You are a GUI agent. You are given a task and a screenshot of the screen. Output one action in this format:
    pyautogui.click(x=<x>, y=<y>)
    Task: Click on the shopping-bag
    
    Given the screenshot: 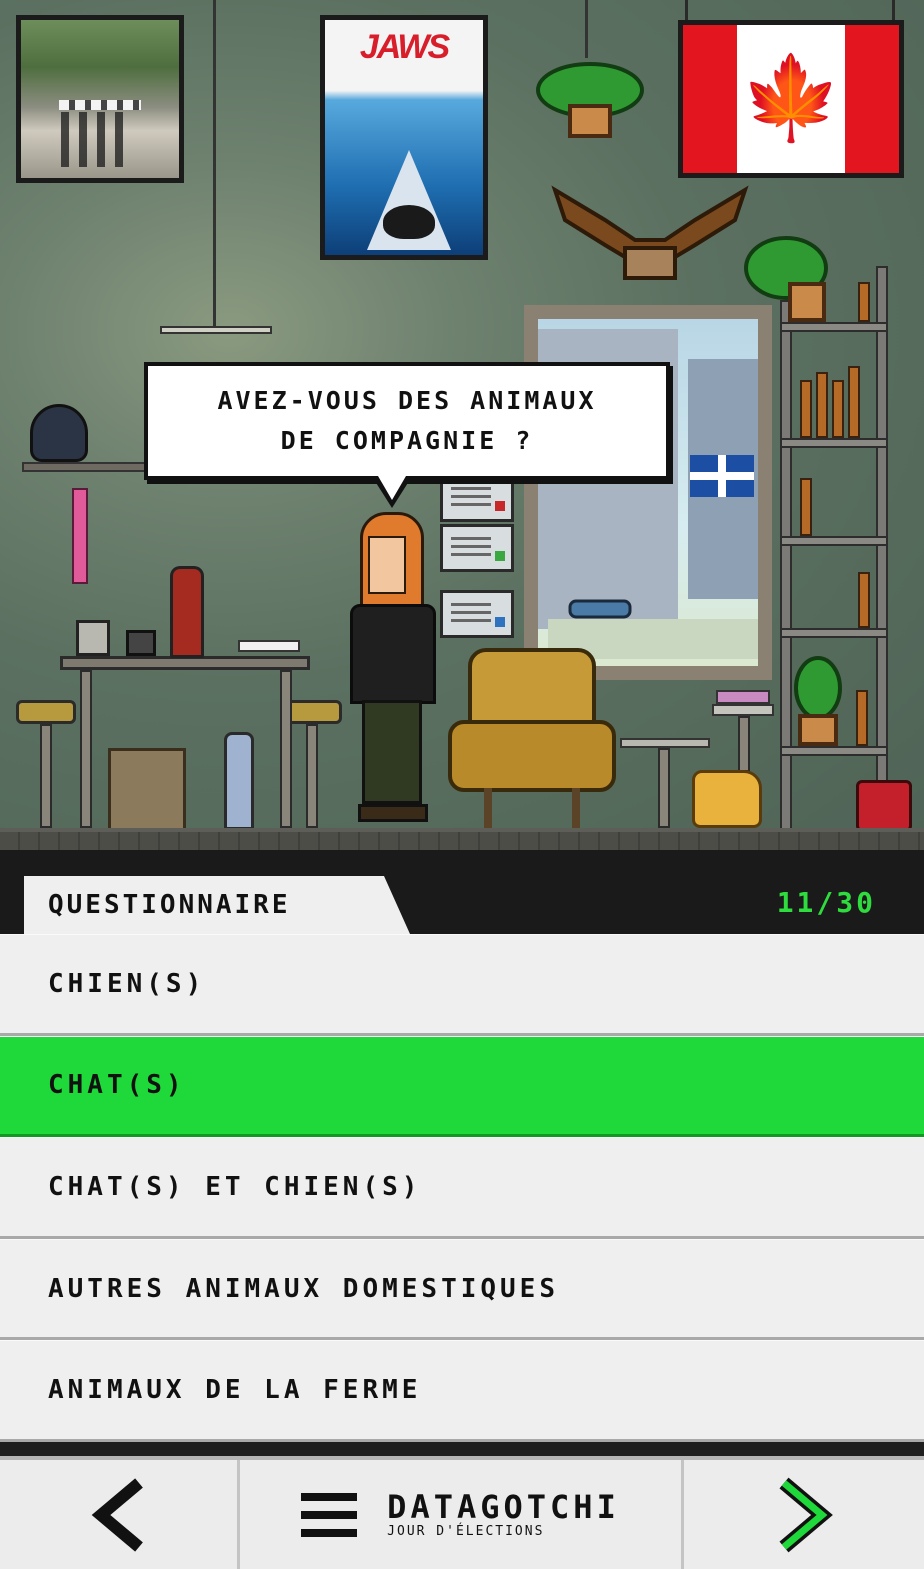 What is the action you would take?
    pyautogui.click(x=147, y=790)
    